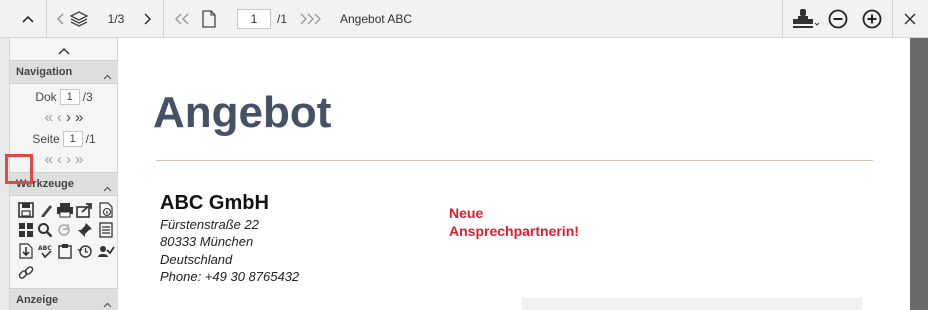 The image size is (928, 310). I want to click on next-doc-small-icon: ›, so click(68, 118).